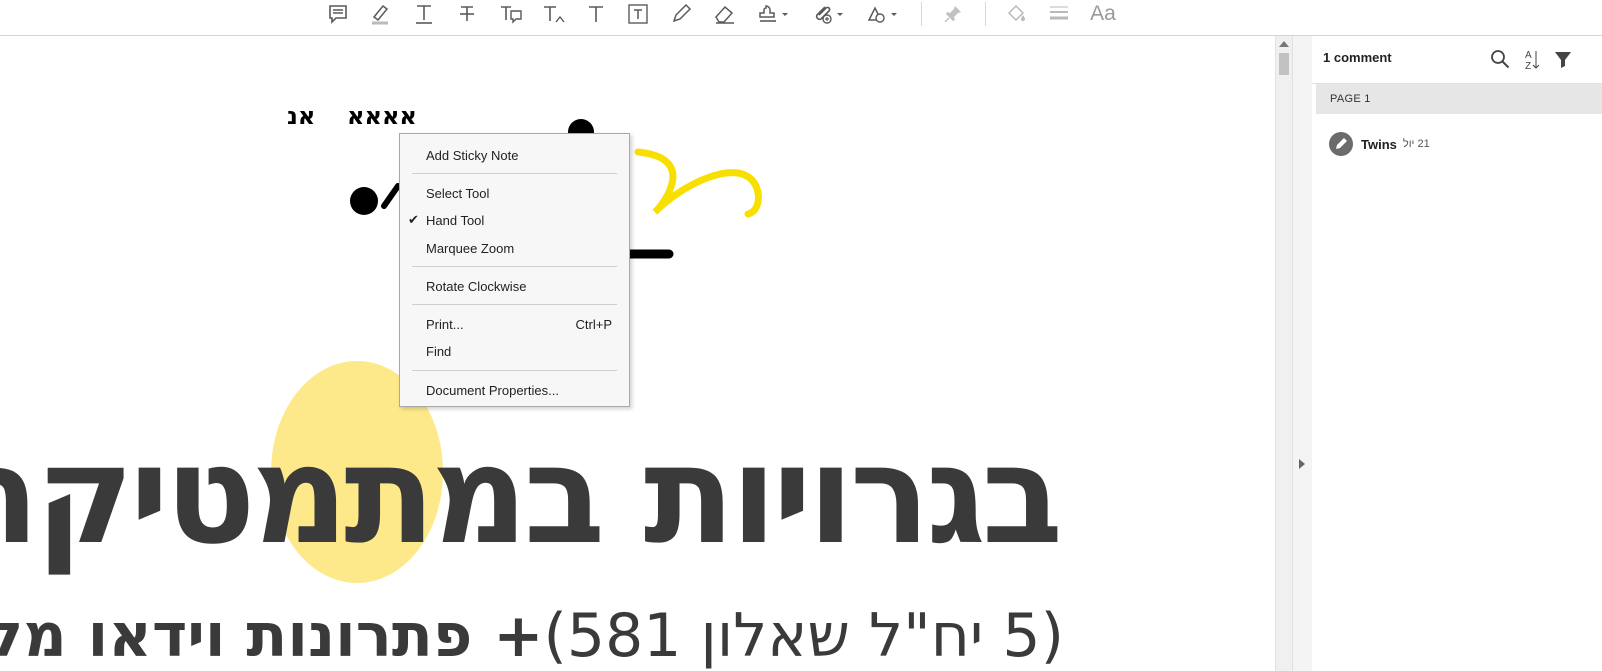 The height and width of the screenshot is (671, 1602). Describe the element at coordinates (1016, 14) in the screenshot. I see `paint-bucket-icon` at that location.